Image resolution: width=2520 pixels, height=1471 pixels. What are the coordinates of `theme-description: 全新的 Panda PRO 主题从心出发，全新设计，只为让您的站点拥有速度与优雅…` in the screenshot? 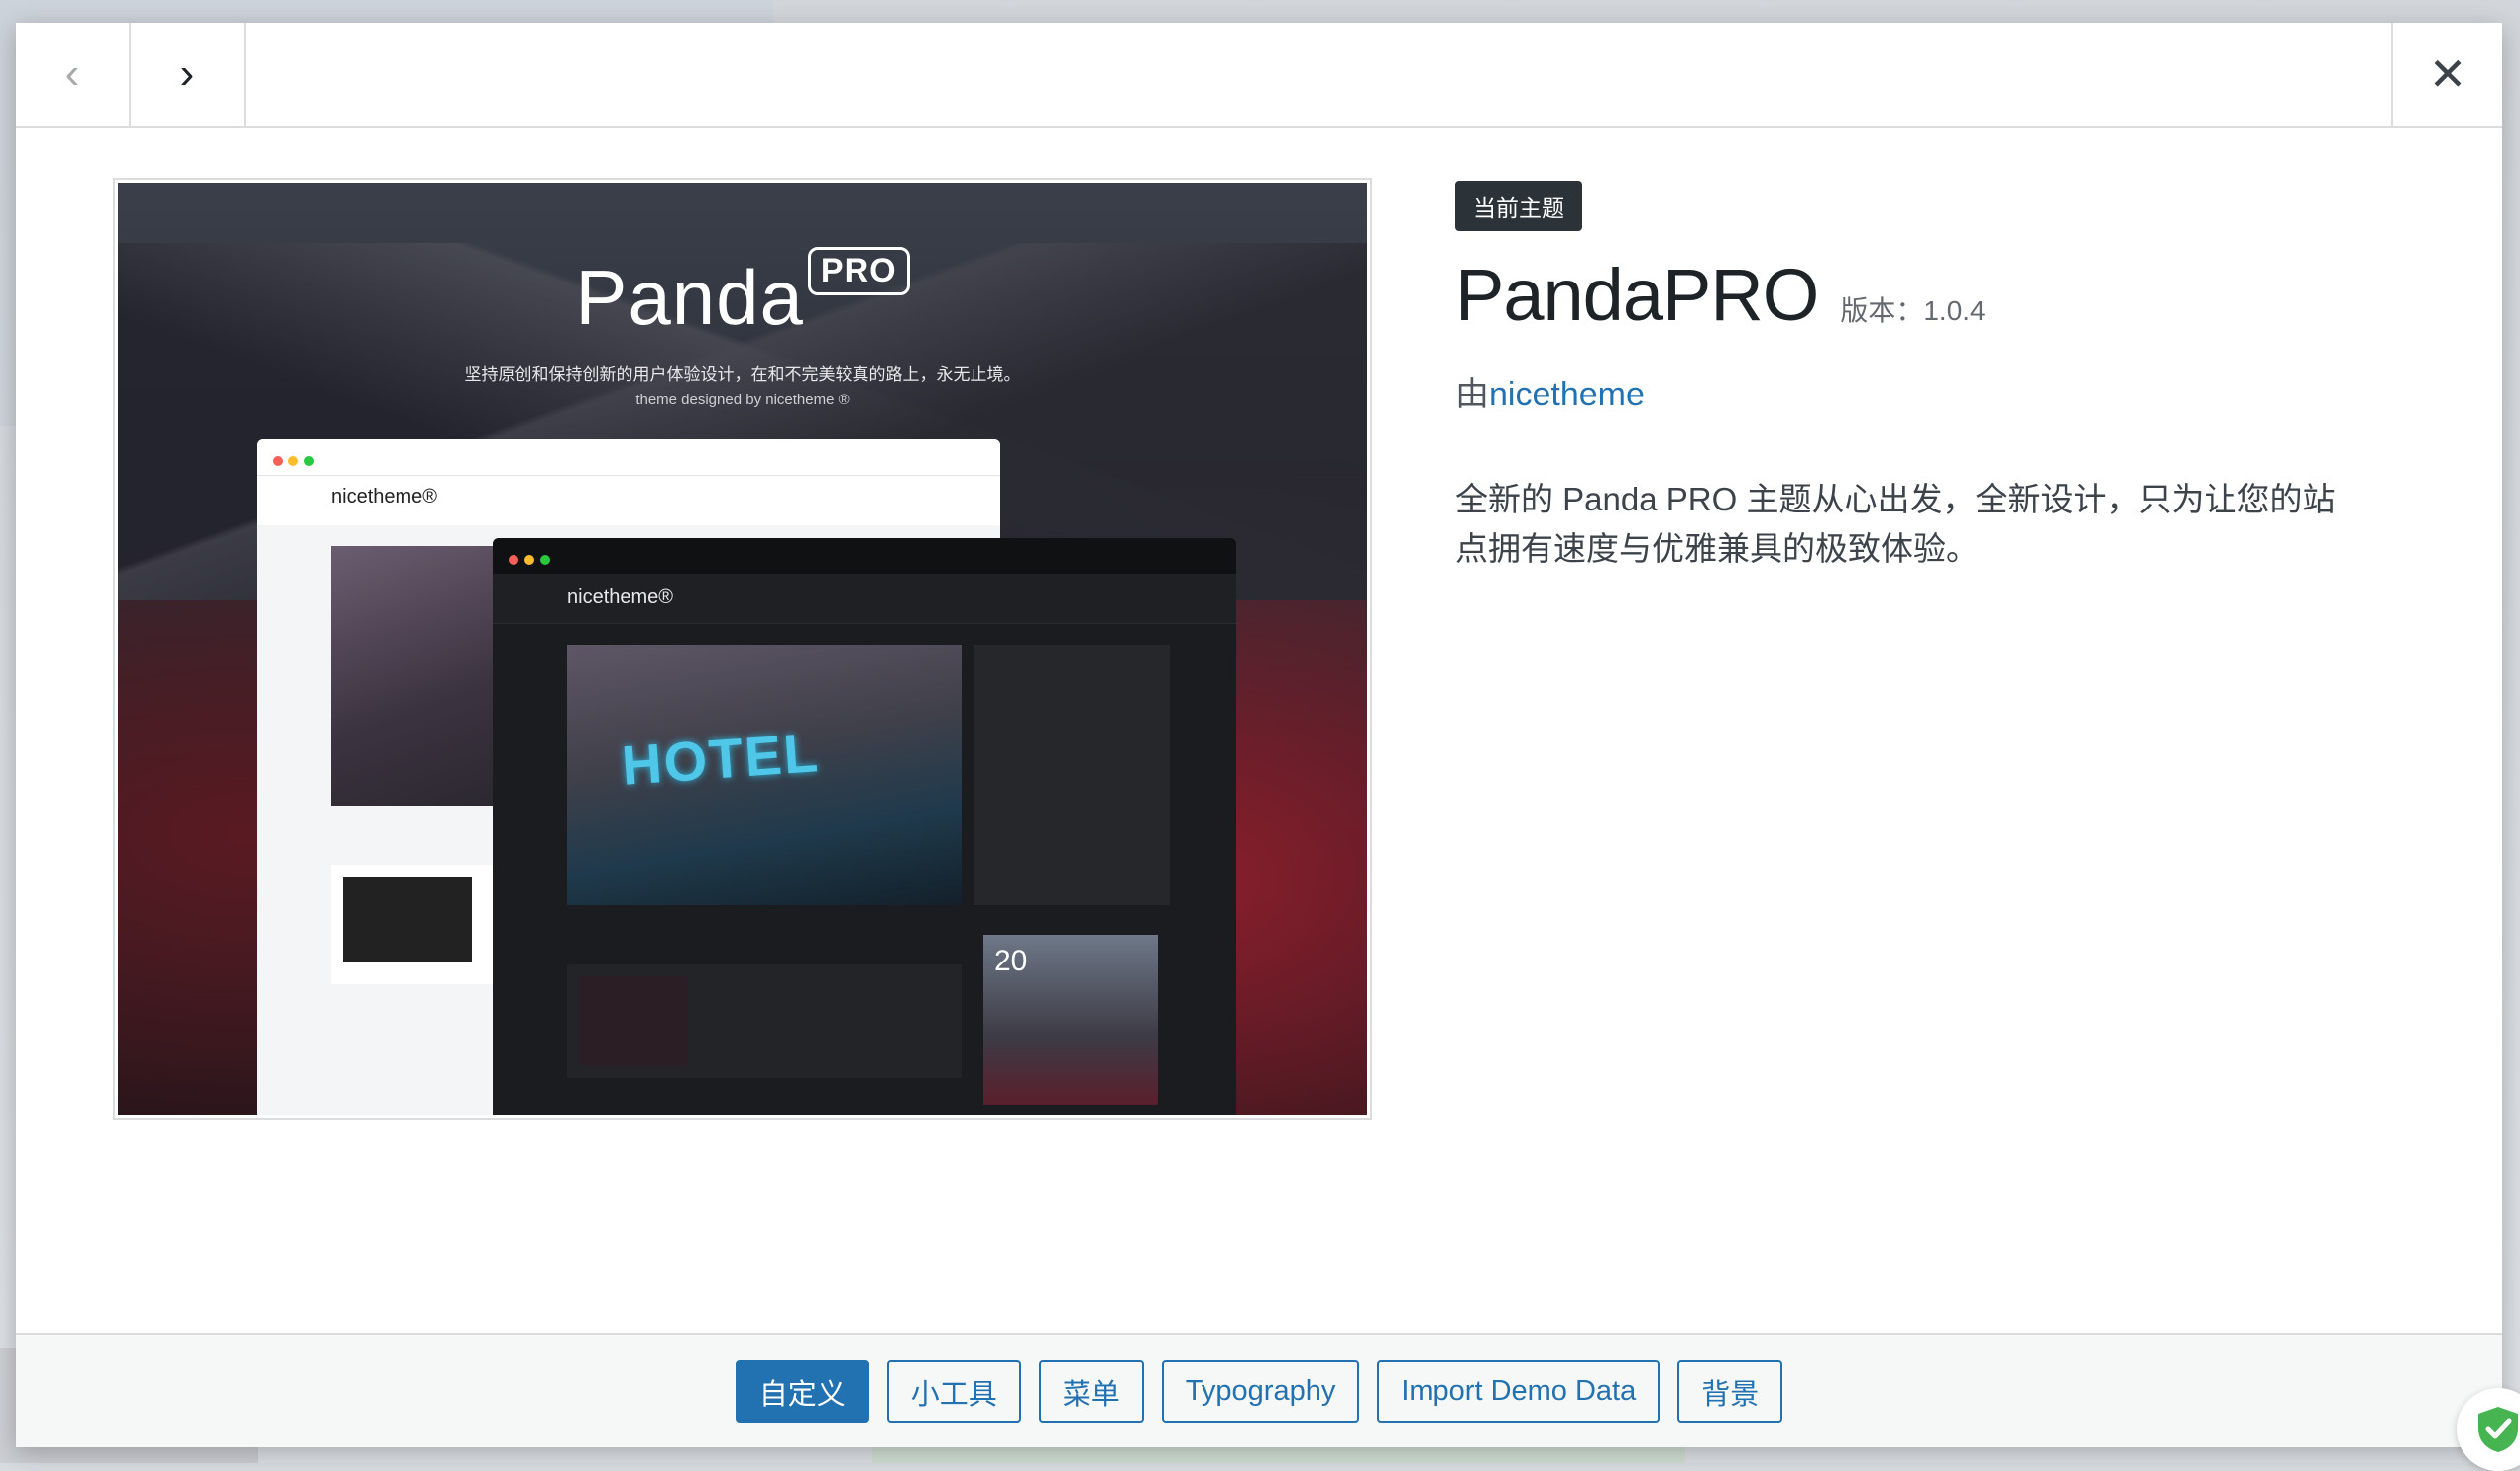 It's located at (1895, 524).